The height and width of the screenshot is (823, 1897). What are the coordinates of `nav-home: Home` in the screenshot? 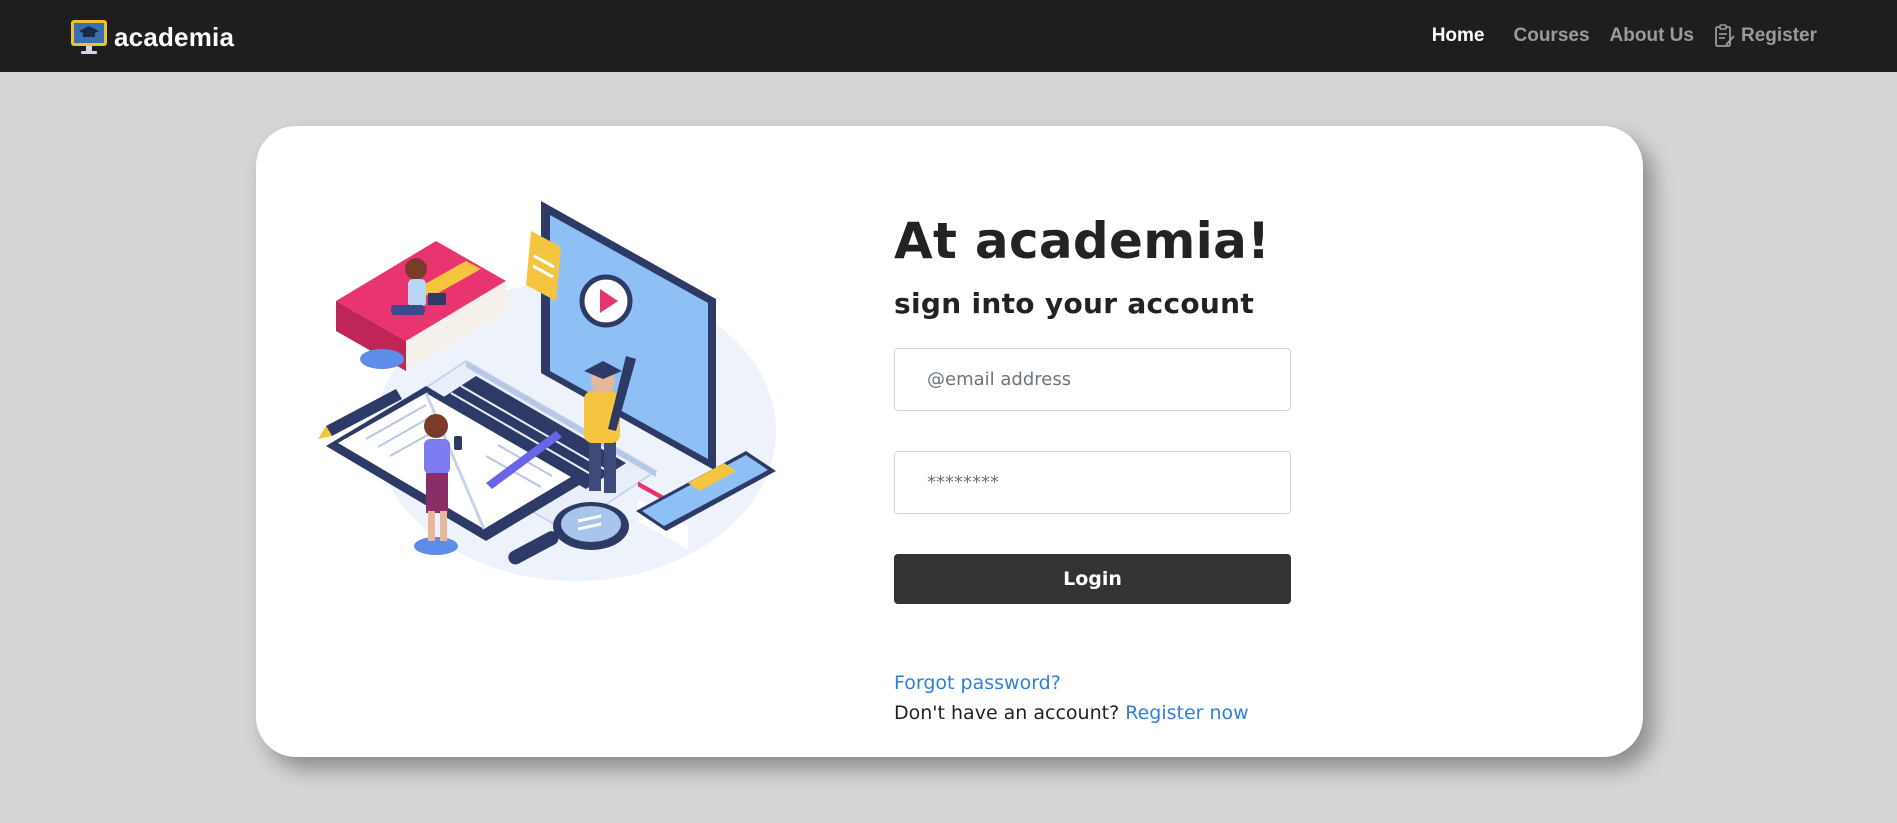 It's located at (1458, 36).